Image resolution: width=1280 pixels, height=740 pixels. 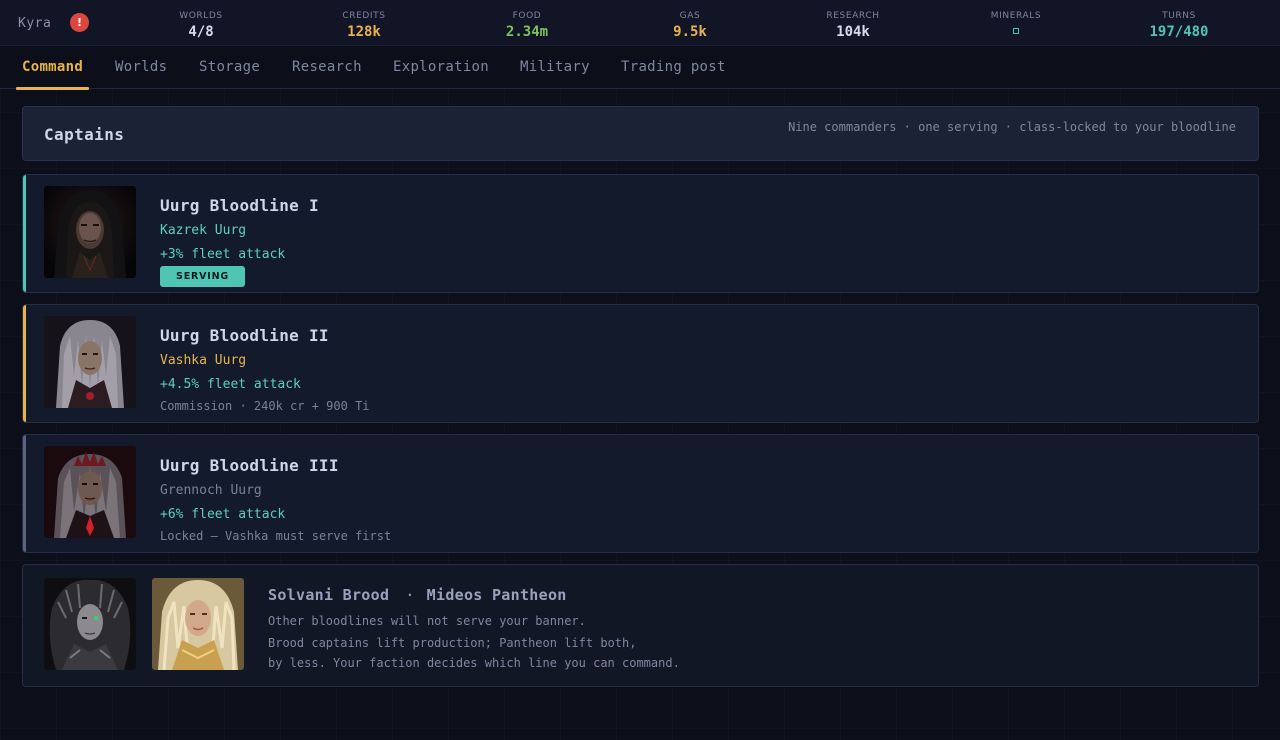 What do you see at coordinates (527, 16) in the screenshot?
I see `stat-label: FOOD` at bounding box center [527, 16].